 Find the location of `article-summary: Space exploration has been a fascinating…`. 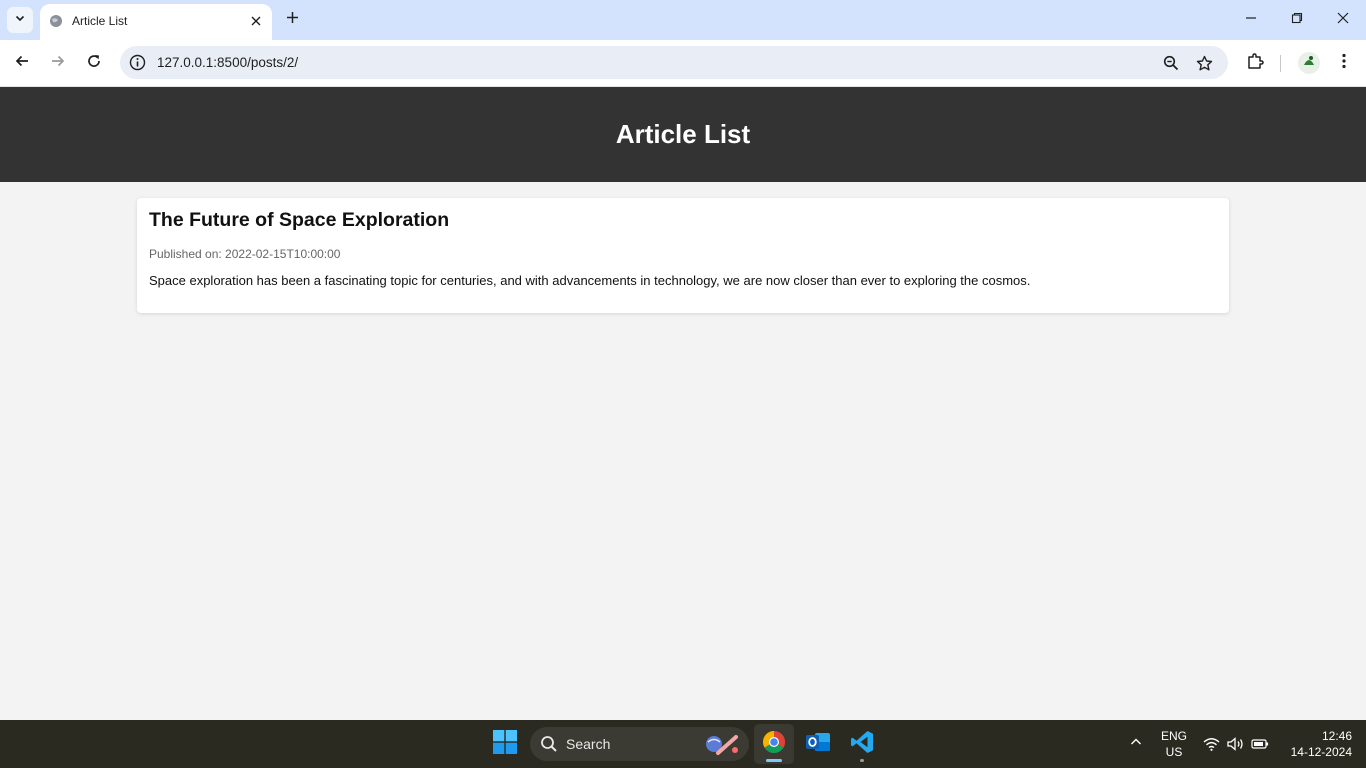

article-summary: Space exploration has been a fascinating… is located at coordinates (590, 280).